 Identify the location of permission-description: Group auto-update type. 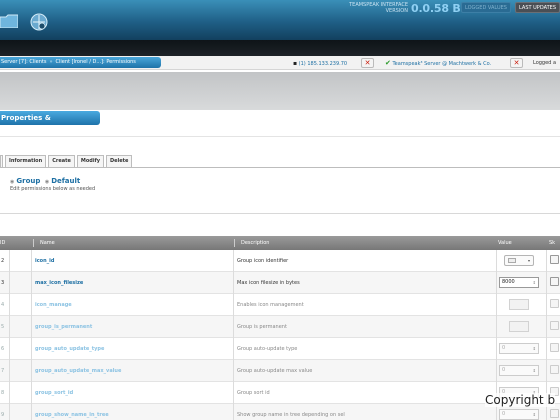
(267, 349).